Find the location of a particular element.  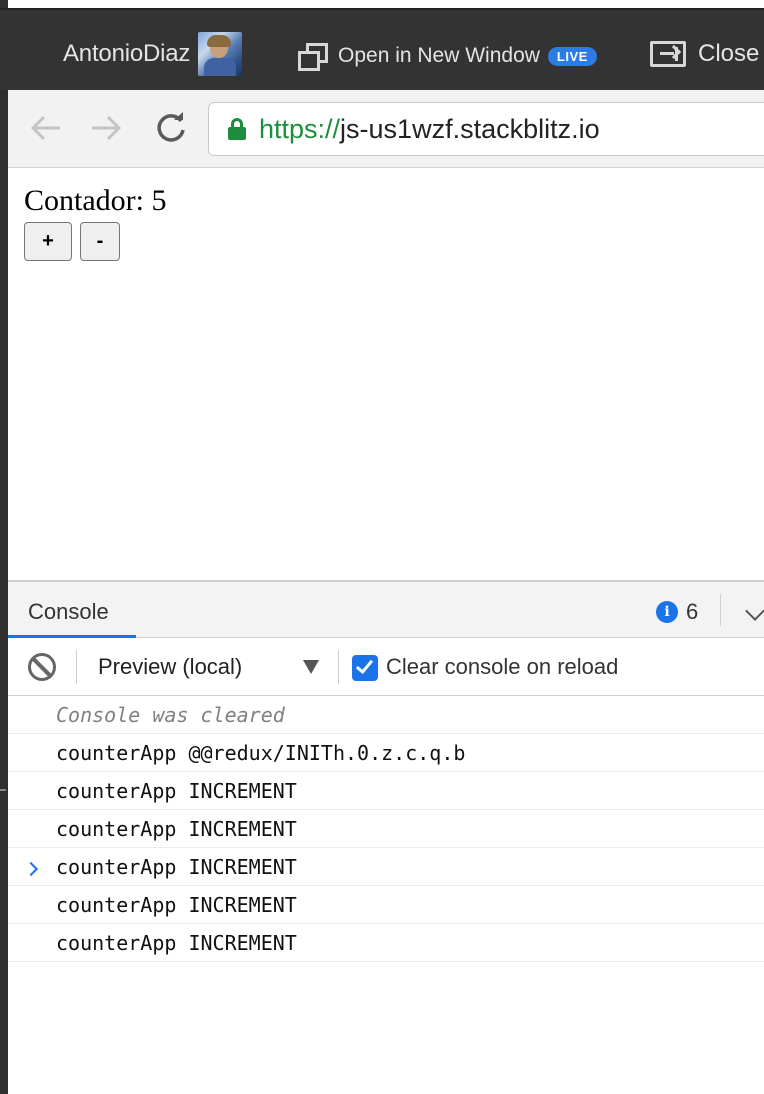

console-tab-bar: Console i 6 is located at coordinates (386, 610).